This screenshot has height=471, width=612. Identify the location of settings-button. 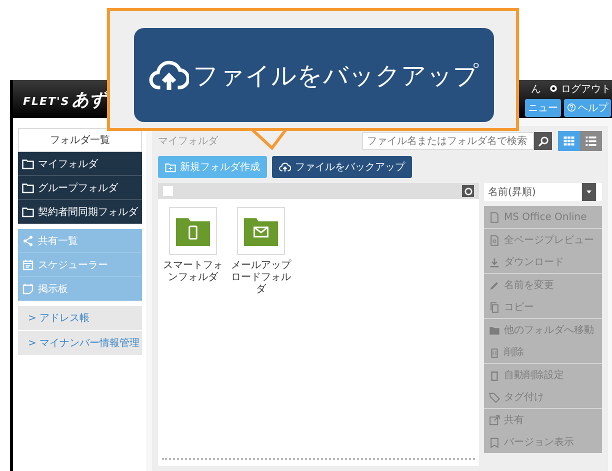
(468, 191).